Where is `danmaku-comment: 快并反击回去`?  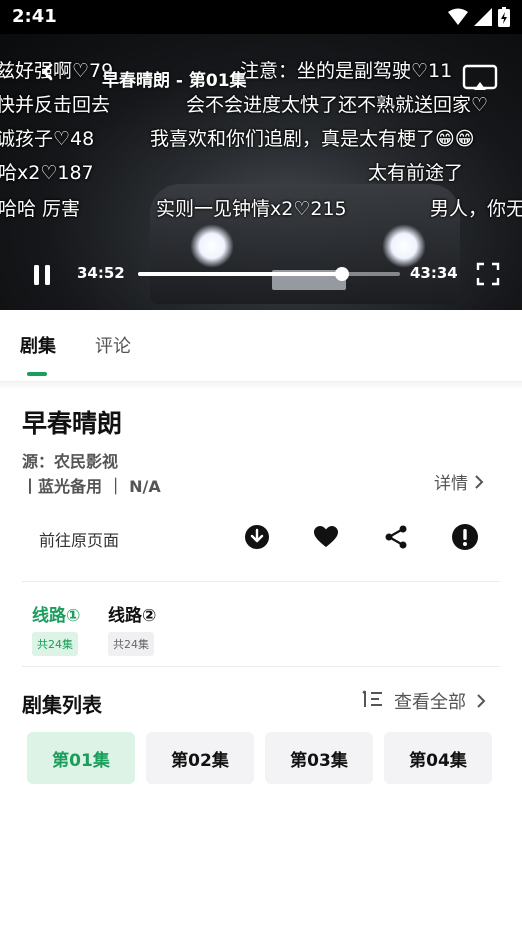 danmaku-comment: 快并反击回去 is located at coordinates (55, 105).